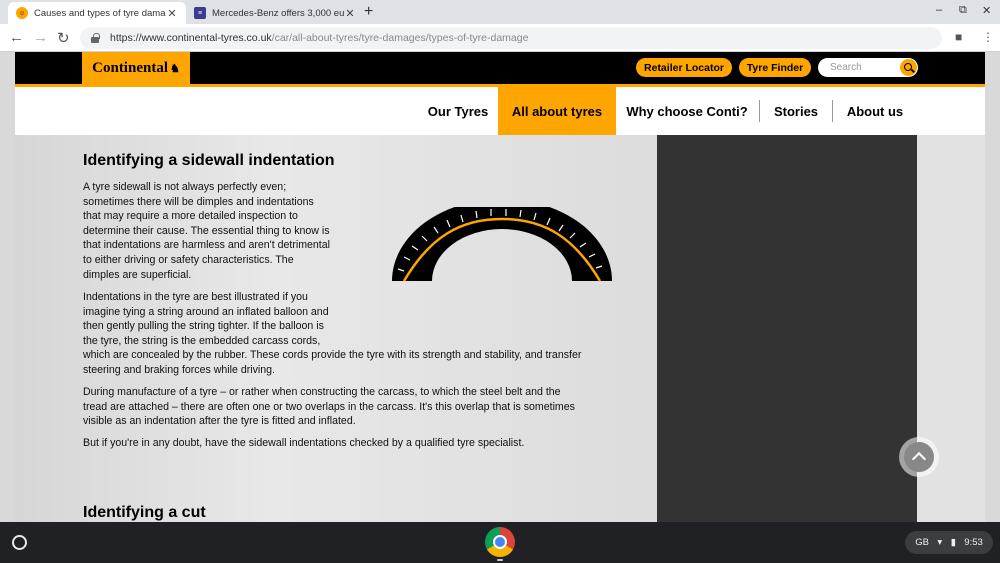  Describe the element at coordinates (988, 37) in the screenshot. I see `menu-kebab-icon: ⋮` at that location.